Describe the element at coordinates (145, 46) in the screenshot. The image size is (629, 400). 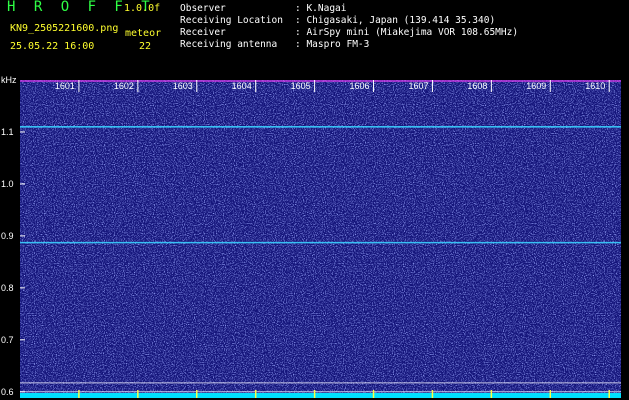
I see `meteor-count: 22` at that location.